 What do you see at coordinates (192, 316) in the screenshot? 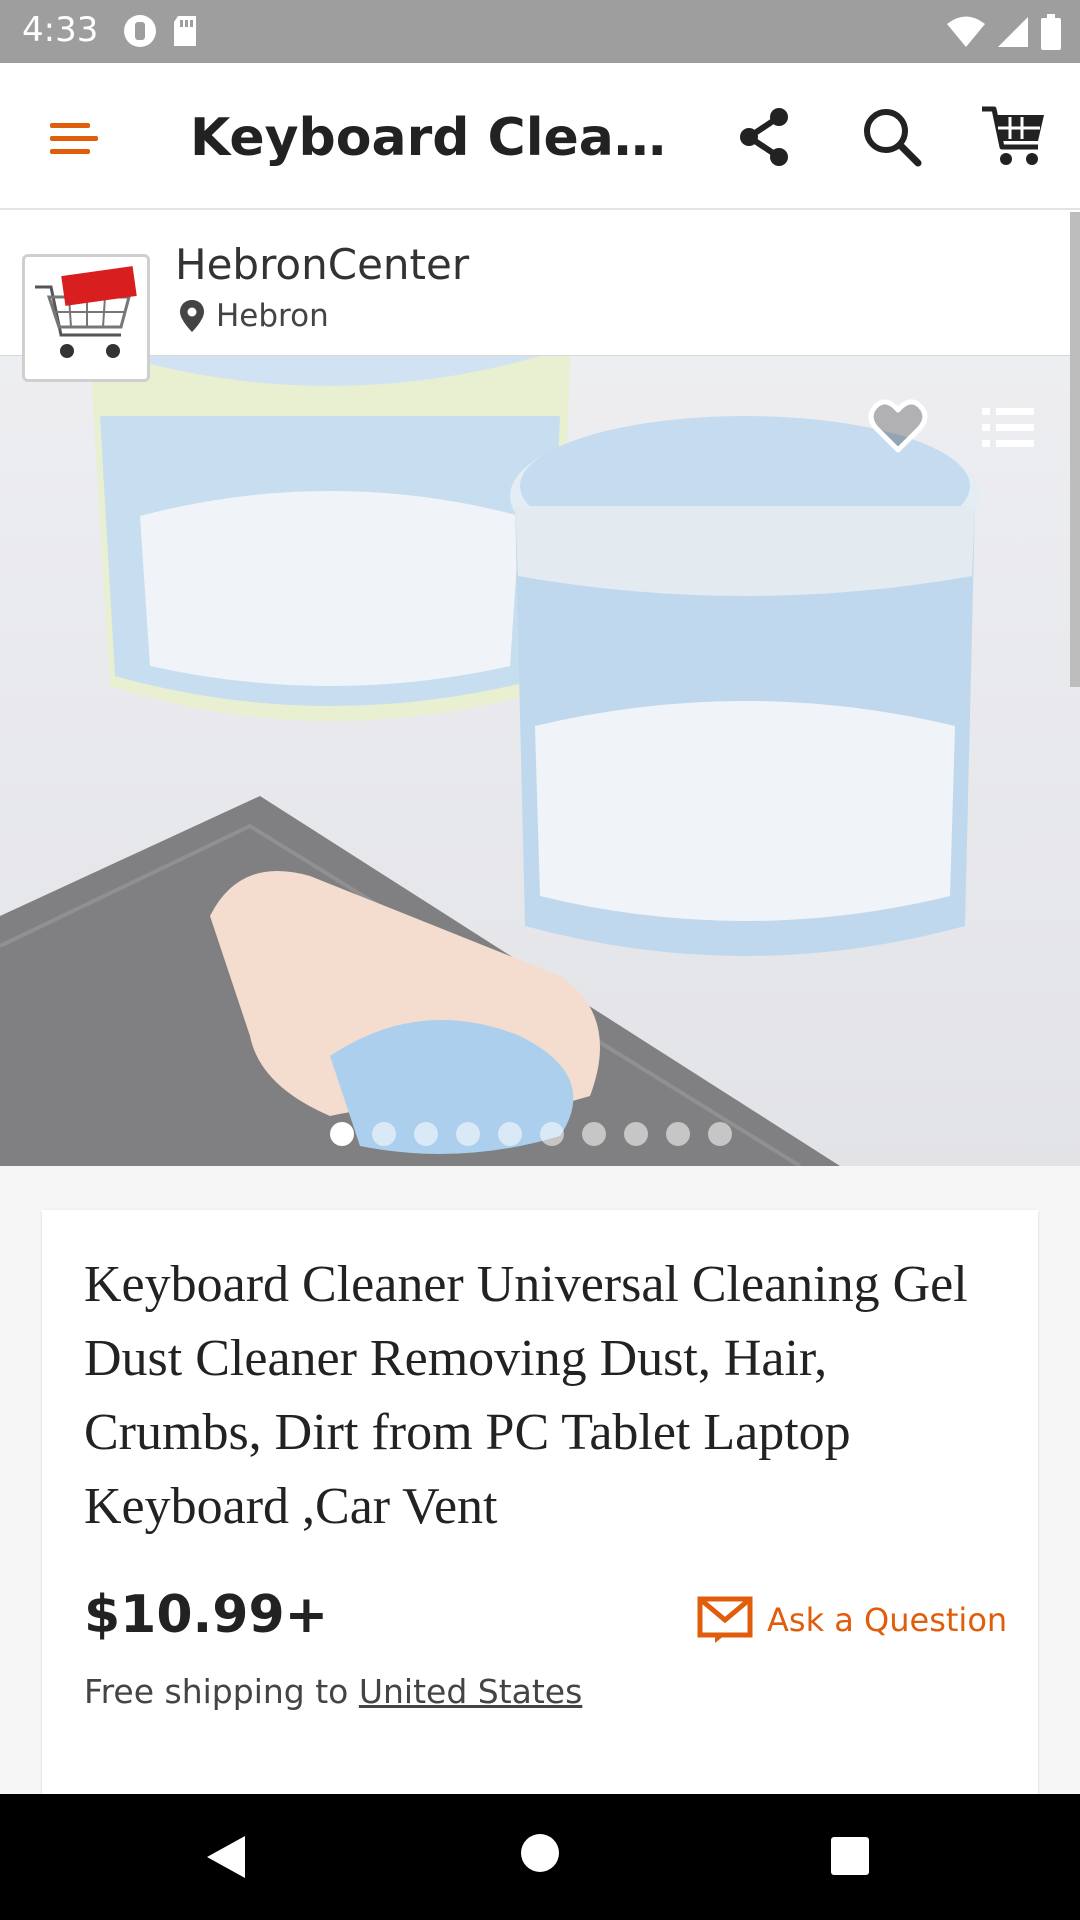
I see `location-pin-icon` at bounding box center [192, 316].